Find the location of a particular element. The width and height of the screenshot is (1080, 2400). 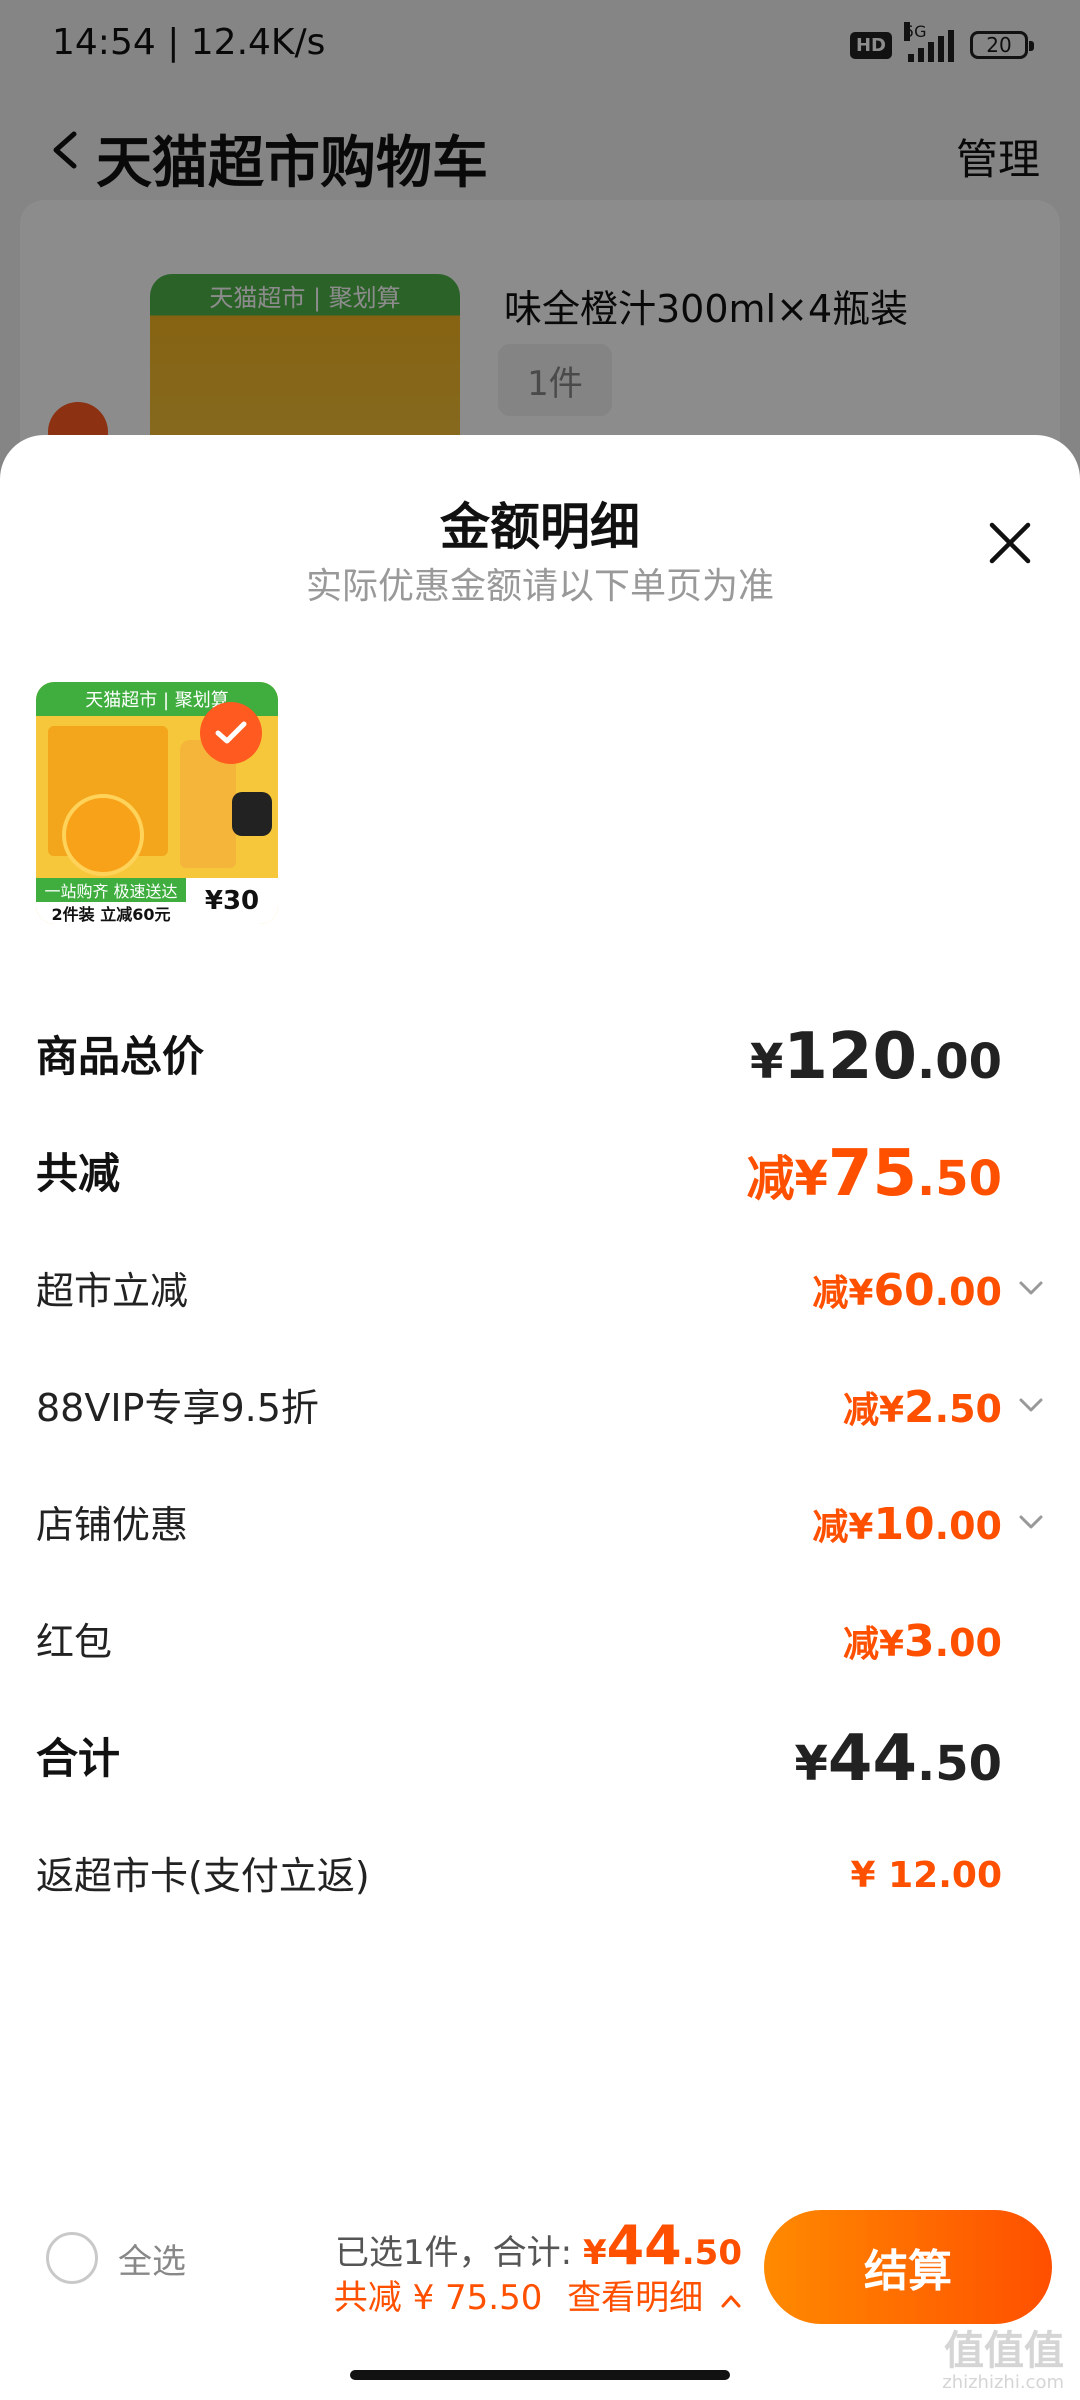

amount-int: 10 is located at coordinates (904, 1524).